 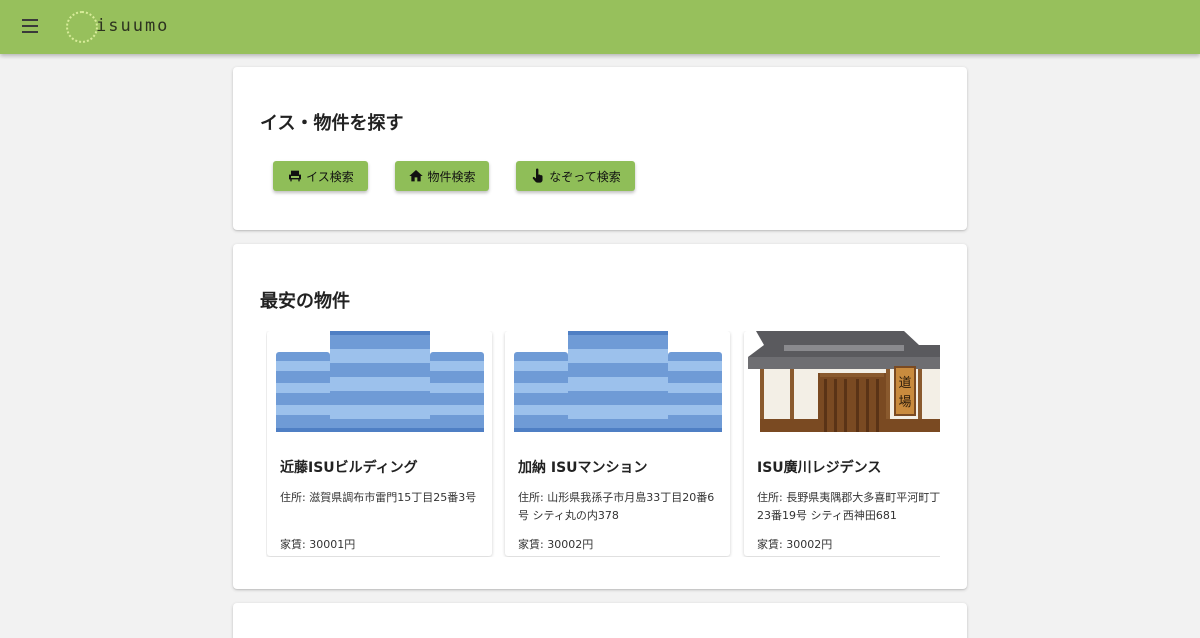 What do you see at coordinates (416, 176) in the screenshot?
I see `house-icon` at bounding box center [416, 176].